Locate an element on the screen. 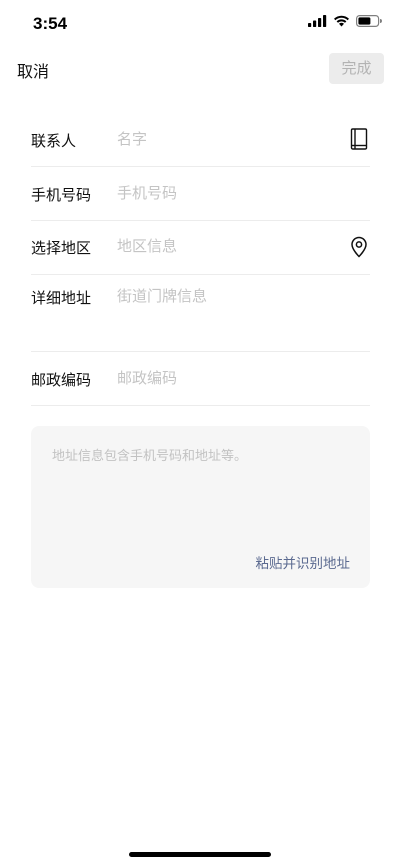  contact-row: 联系人 is located at coordinates (200, 140).